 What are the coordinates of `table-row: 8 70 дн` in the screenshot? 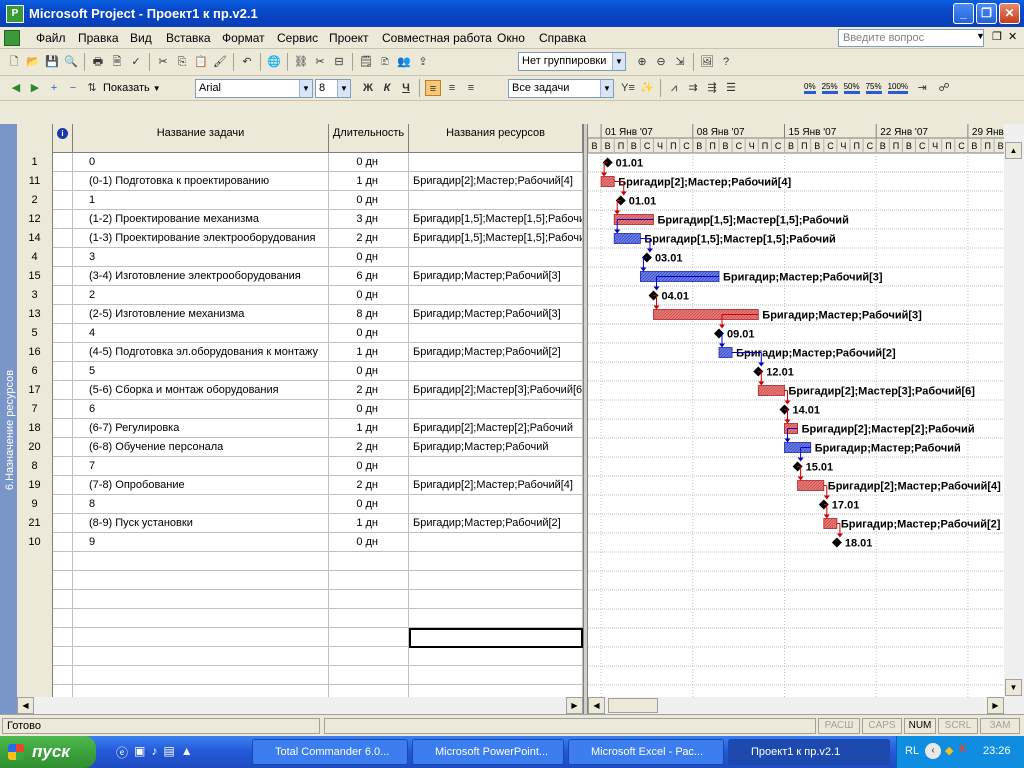 It's located at (300, 466).